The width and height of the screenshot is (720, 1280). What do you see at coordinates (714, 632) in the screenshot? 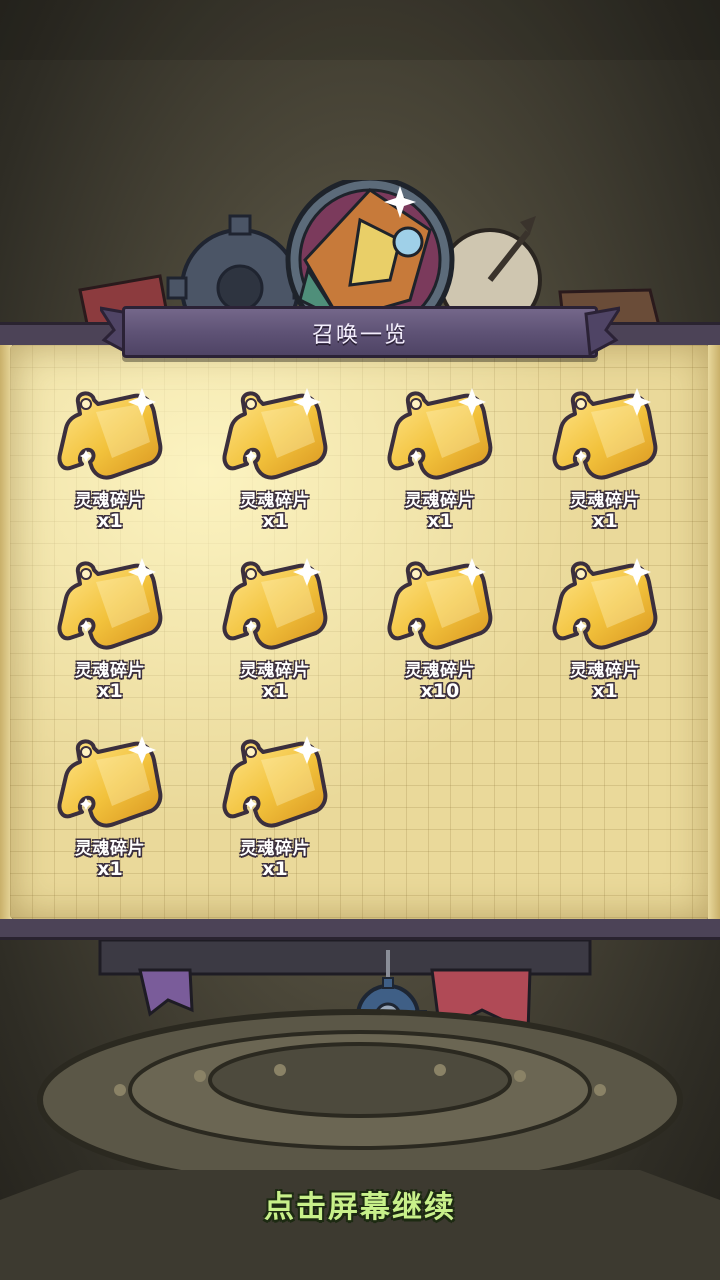
I see `scroll-edge-right` at bounding box center [714, 632].